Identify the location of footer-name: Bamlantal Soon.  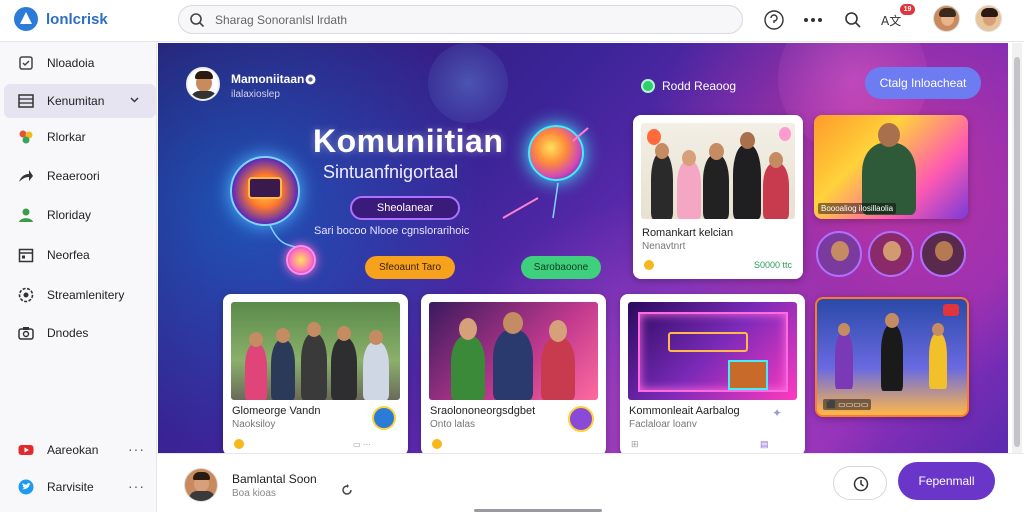
(274, 479).